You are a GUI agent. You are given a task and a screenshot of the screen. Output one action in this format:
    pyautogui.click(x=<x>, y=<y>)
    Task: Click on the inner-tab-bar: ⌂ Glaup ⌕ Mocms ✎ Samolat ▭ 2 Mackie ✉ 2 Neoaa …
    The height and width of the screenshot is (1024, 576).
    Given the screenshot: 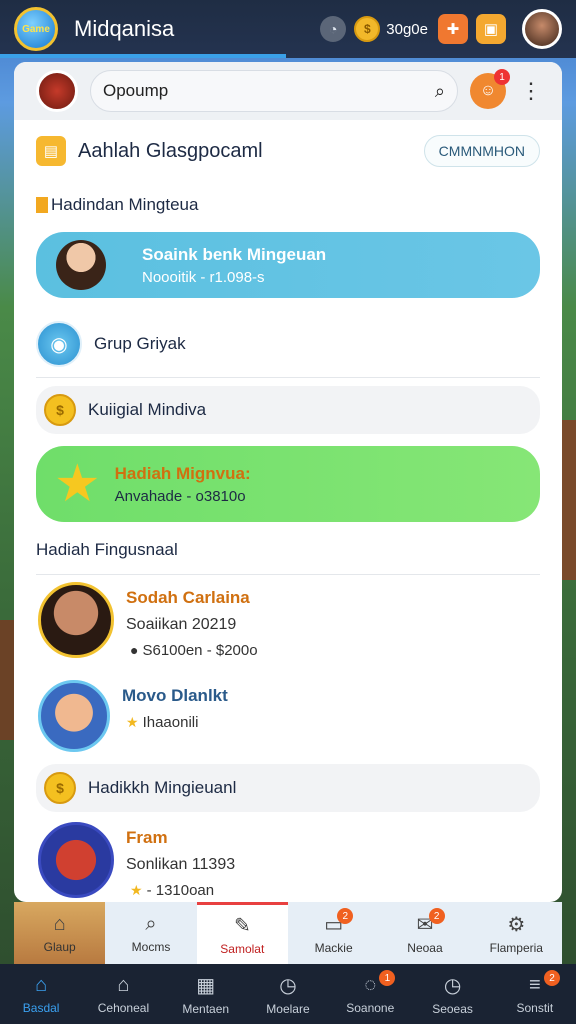 What is the action you would take?
    pyautogui.click(x=288, y=933)
    